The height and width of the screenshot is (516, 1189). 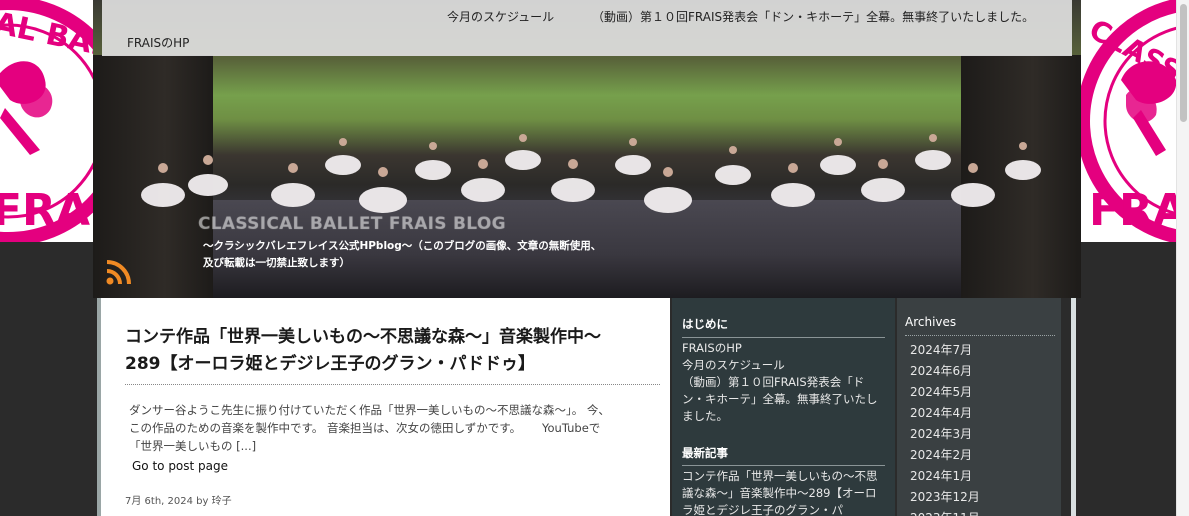 What do you see at coordinates (1128, 121) in the screenshot?
I see `frais-logo-right: CLASSICA FRAI` at bounding box center [1128, 121].